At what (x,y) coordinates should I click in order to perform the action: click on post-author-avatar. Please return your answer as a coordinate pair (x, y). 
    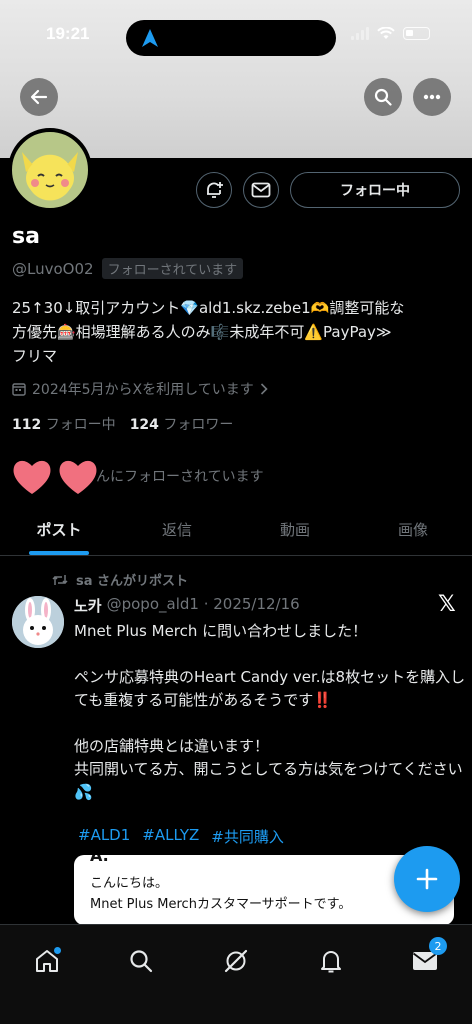
    Looking at the image, I should click on (38, 622).